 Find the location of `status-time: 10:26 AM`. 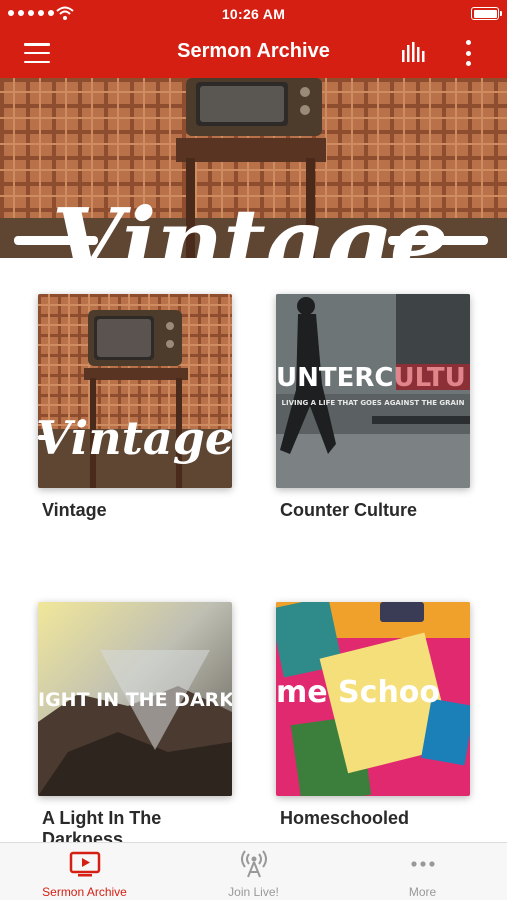

status-time: 10:26 AM is located at coordinates (253, 14).